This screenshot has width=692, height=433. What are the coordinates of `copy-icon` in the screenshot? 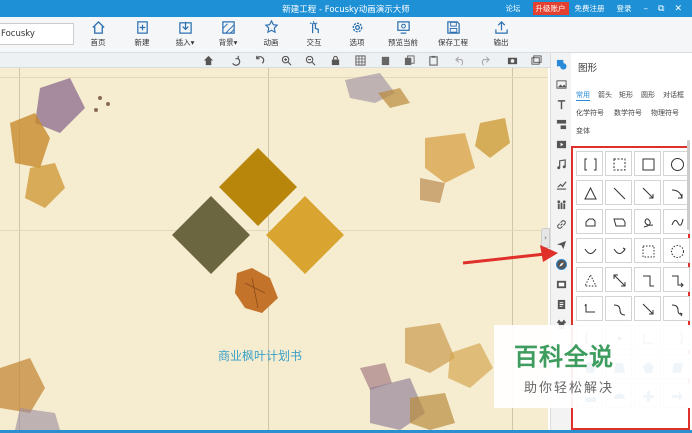 It's located at (409, 60).